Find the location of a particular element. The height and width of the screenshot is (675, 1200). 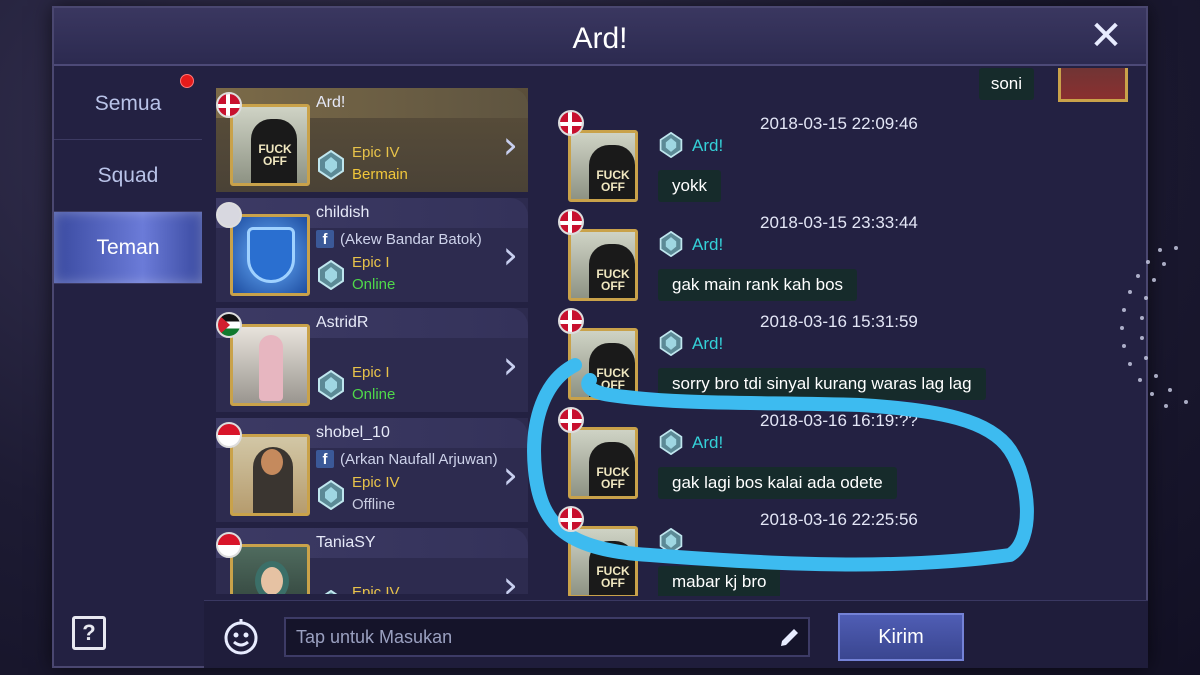

sidebar-tabs: Semua Squad Teman is located at coordinates (128, 176).